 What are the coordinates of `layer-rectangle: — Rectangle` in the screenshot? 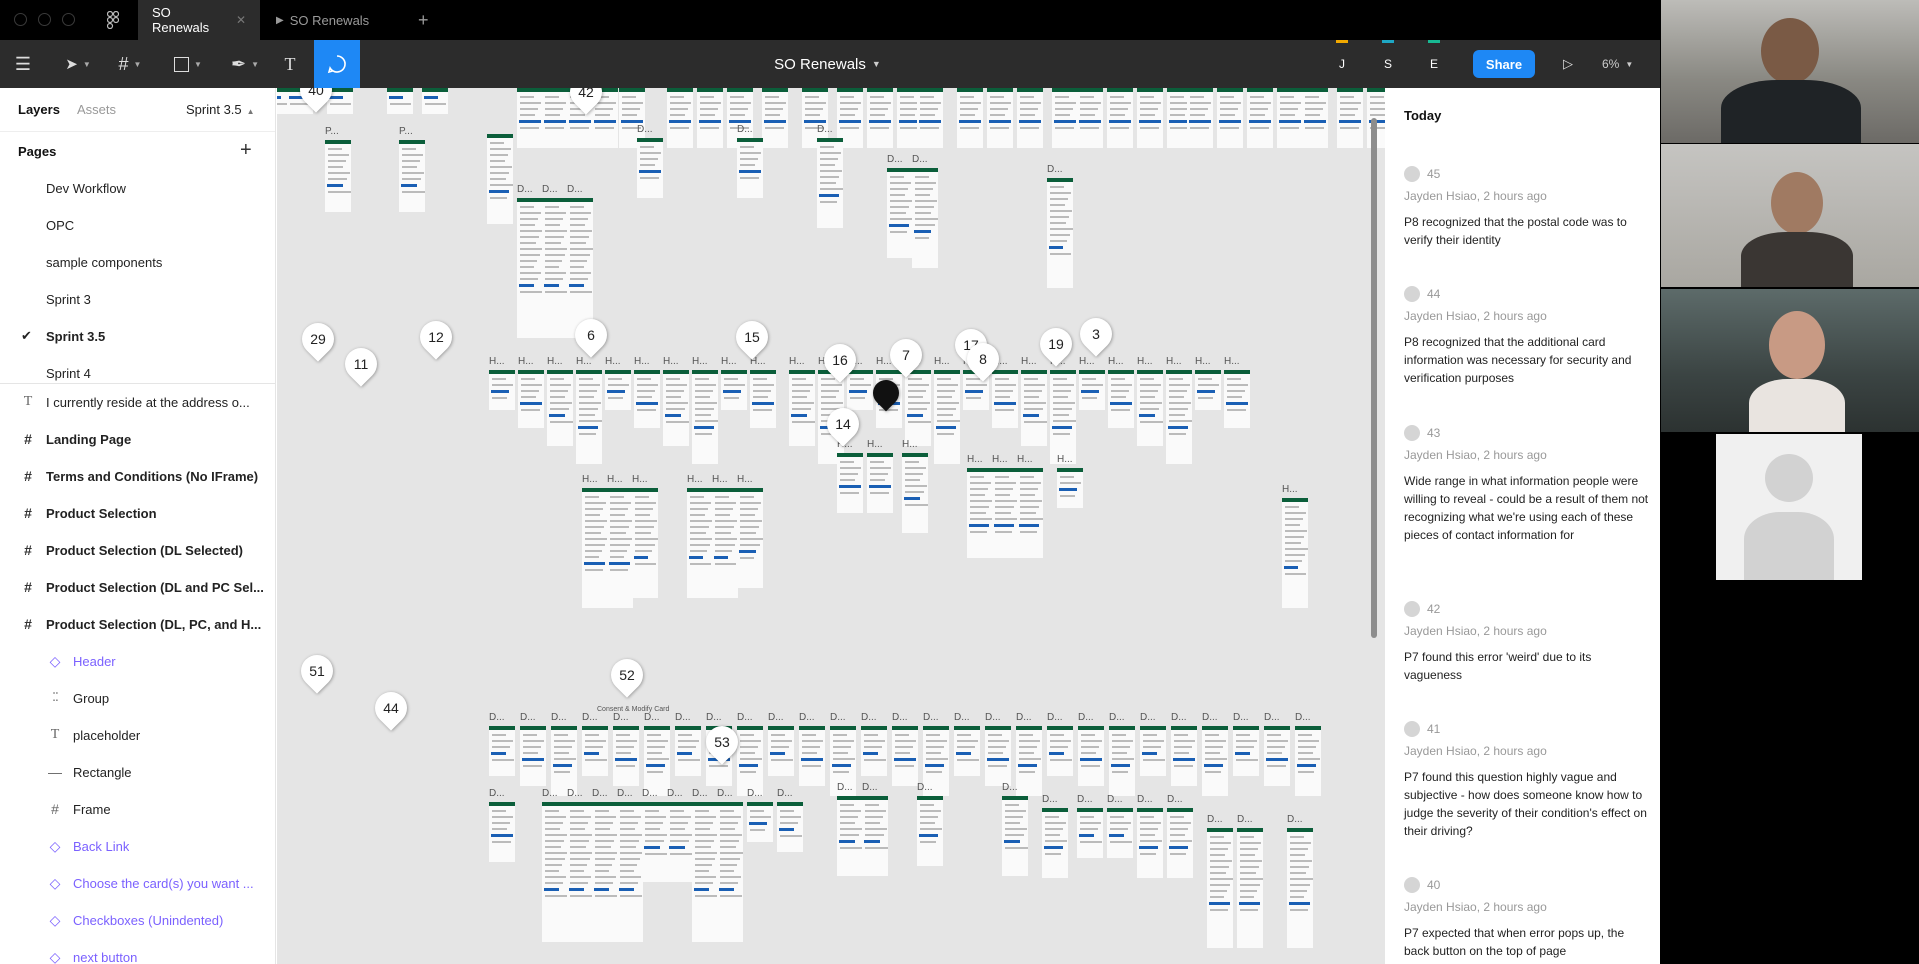 It's located at (137, 772).